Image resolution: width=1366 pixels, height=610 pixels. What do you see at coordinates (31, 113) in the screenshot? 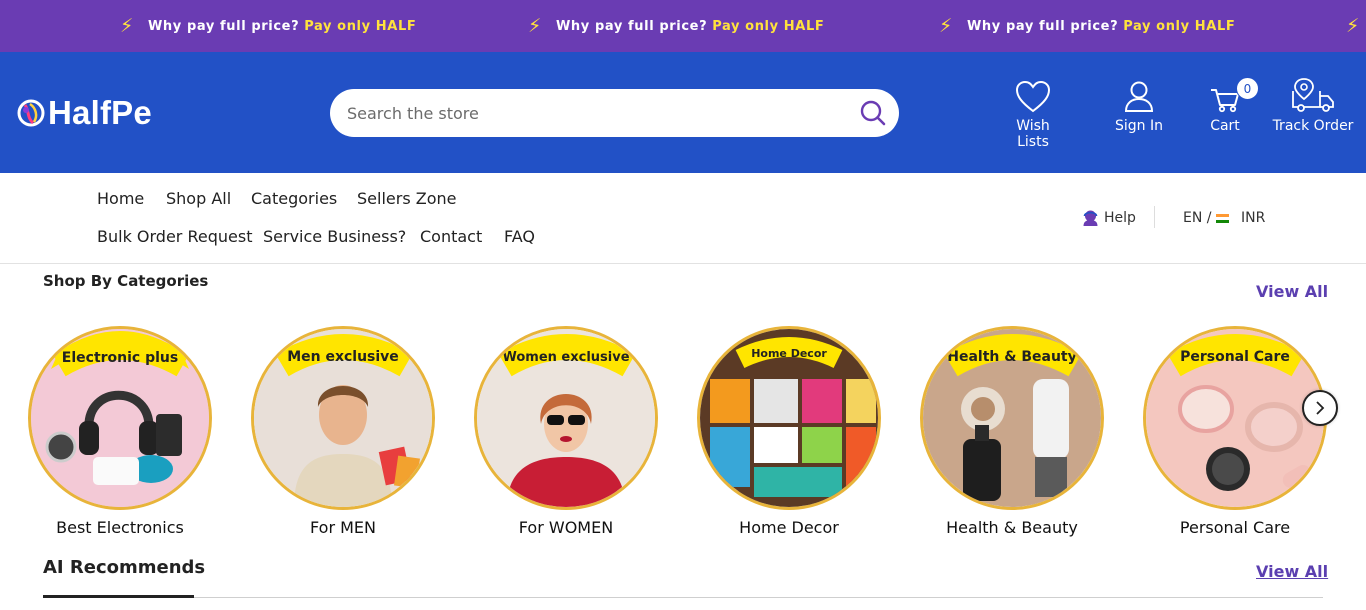
I see `logo-mark-icon` at bounding box center [31, 113].